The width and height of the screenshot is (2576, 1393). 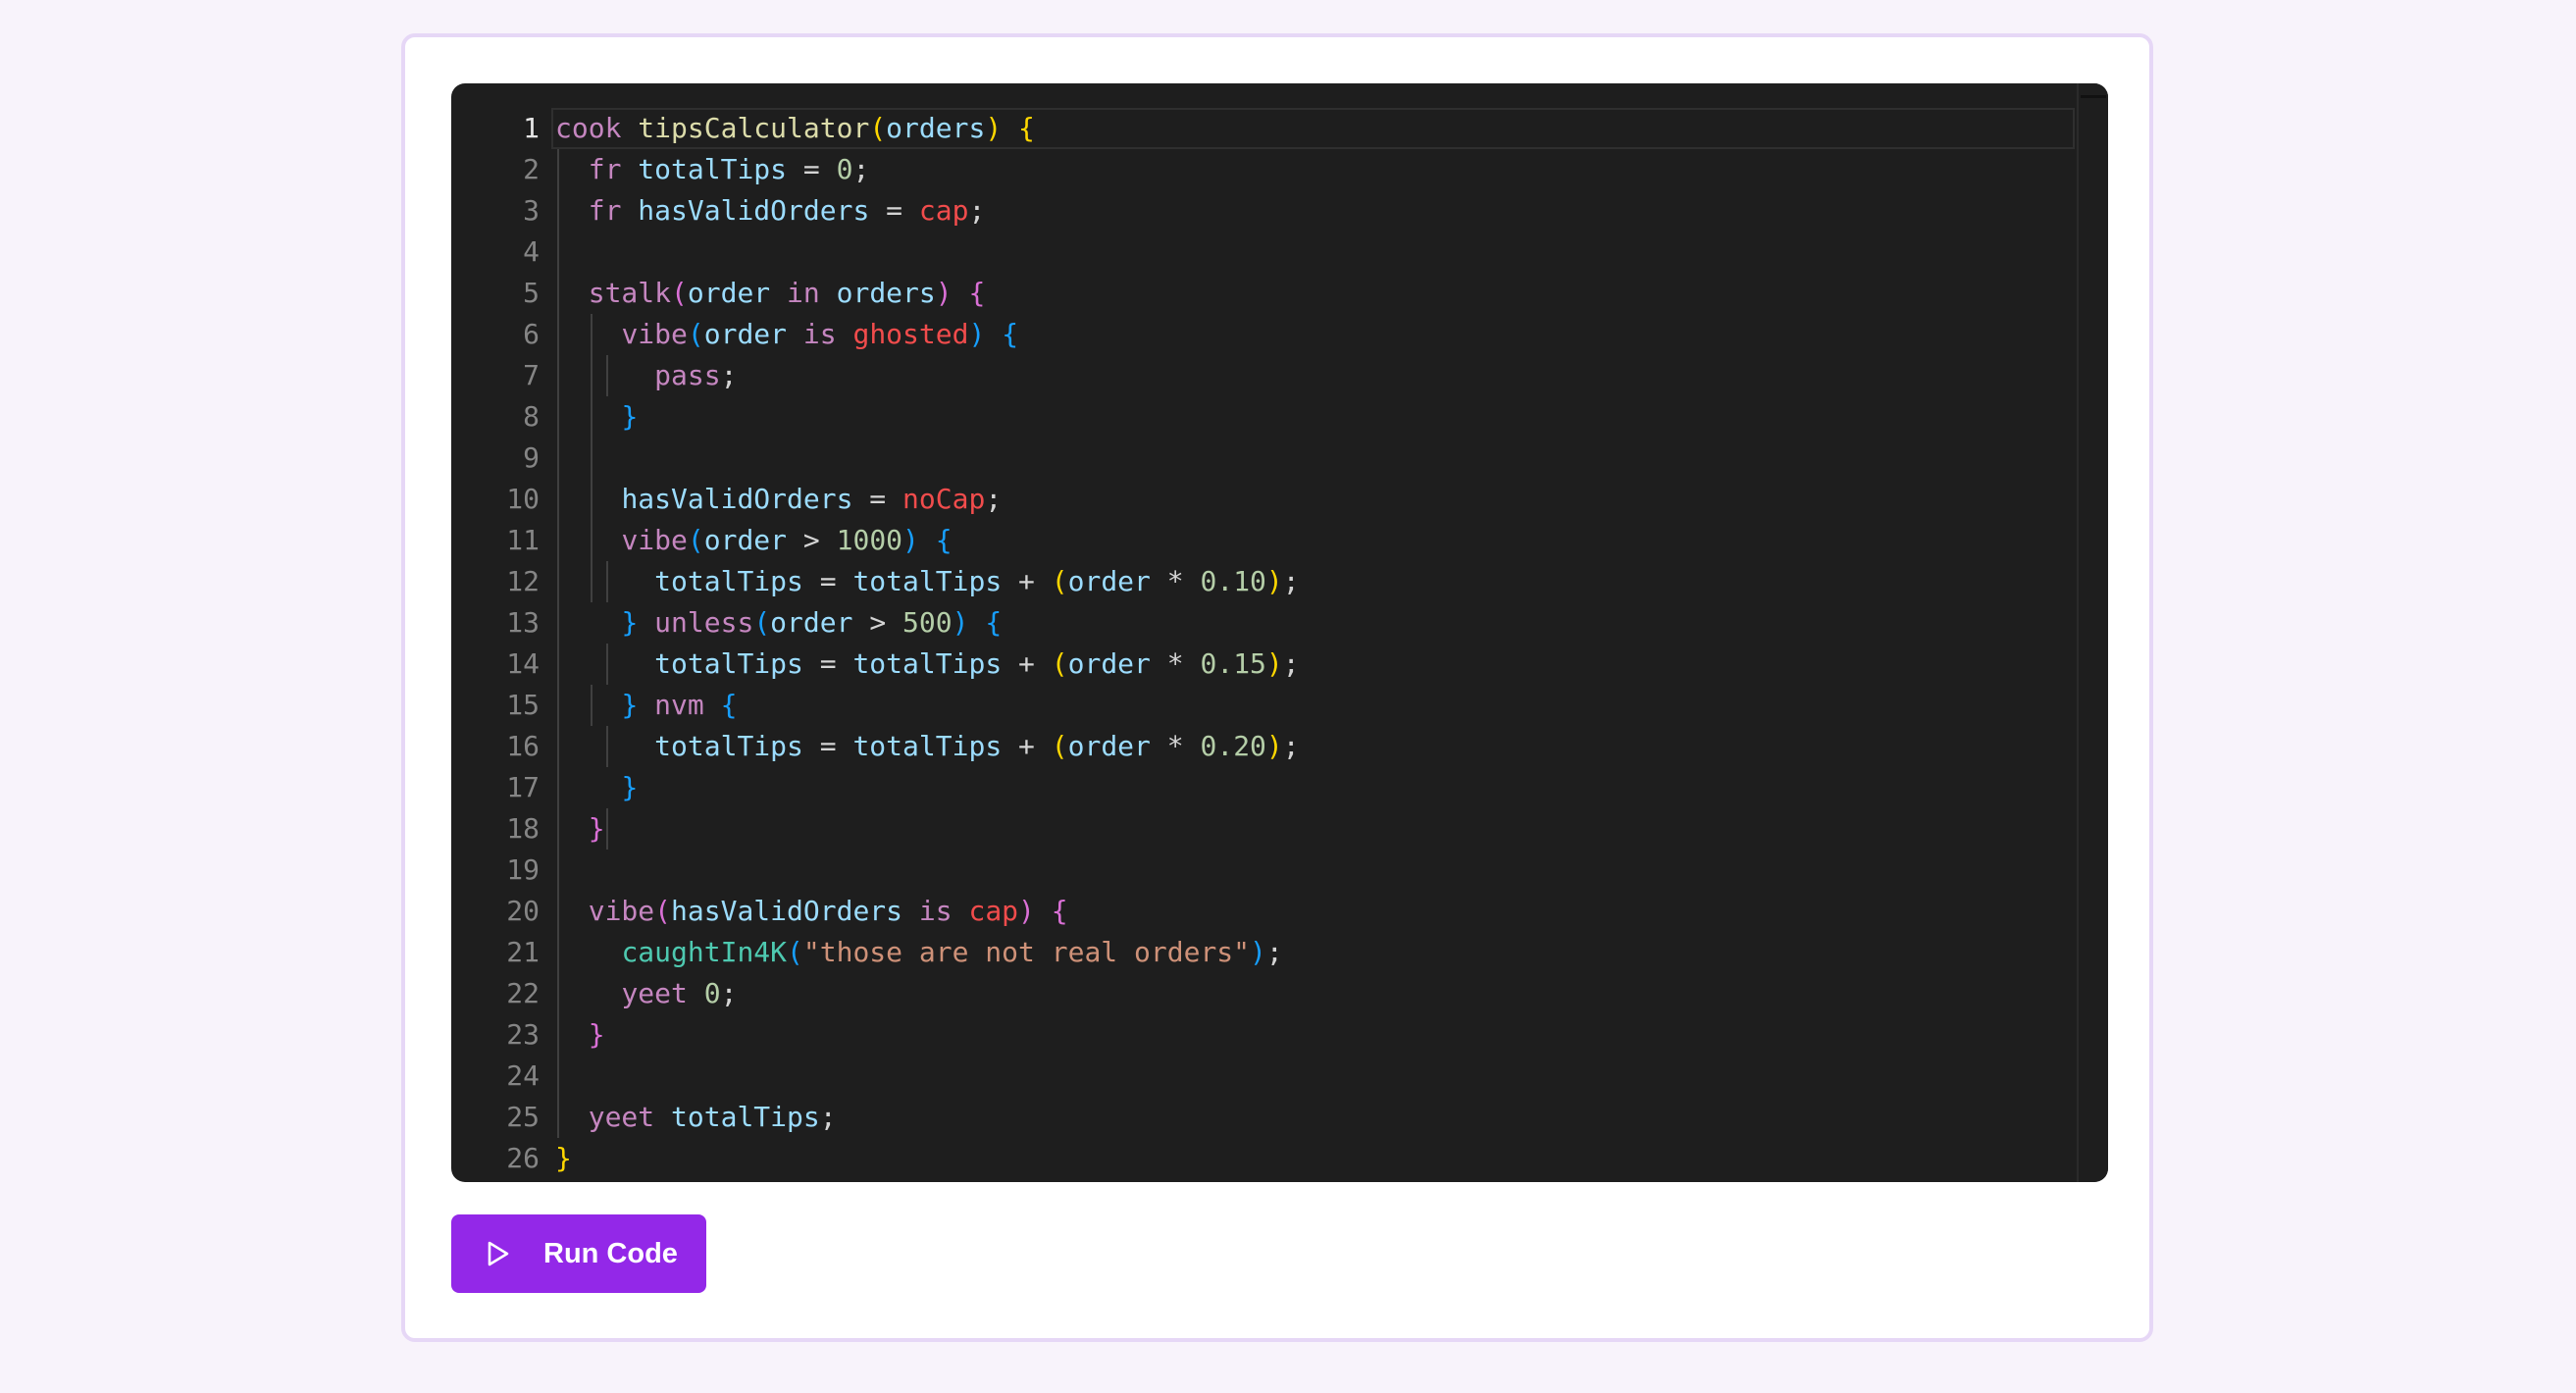 What do you see at coordinates (1317, 540) in the screenshot?
I see `code-line: vibe(order > 1000) {` at bounding box center [1317, 540].